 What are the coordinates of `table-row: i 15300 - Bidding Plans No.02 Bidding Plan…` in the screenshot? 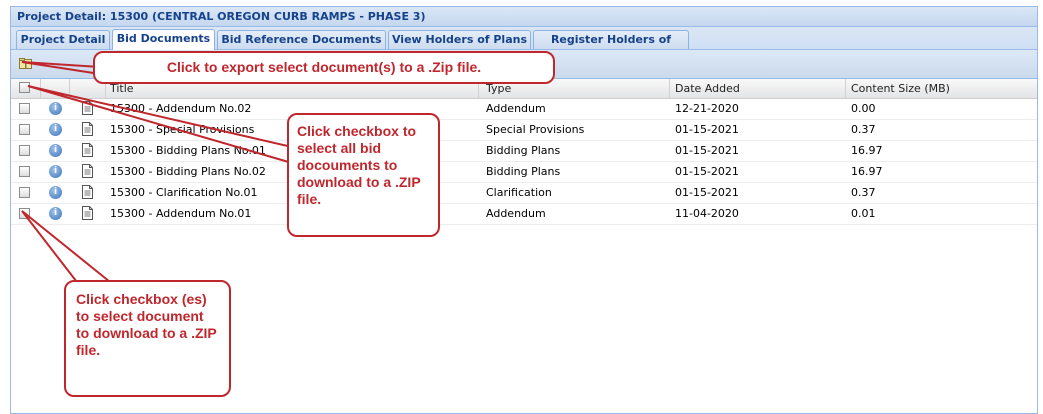 It's located at (524, 172).